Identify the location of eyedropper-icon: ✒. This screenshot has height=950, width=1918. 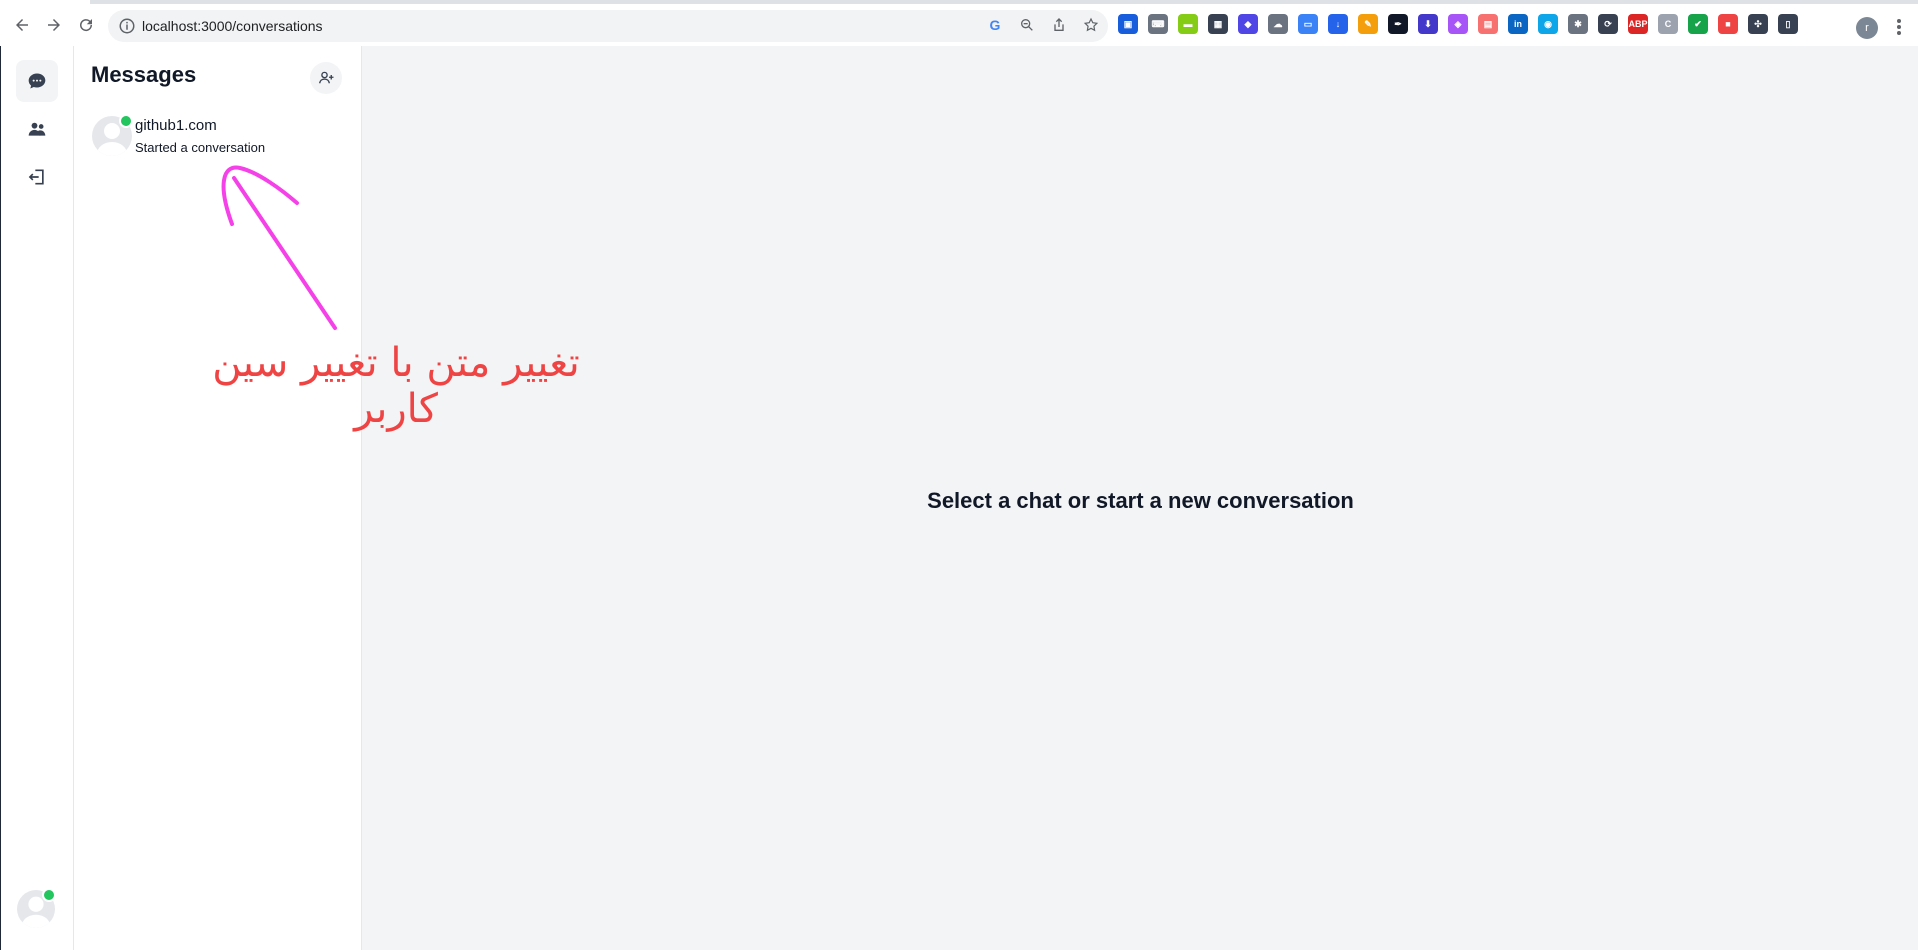
(1398, 24).